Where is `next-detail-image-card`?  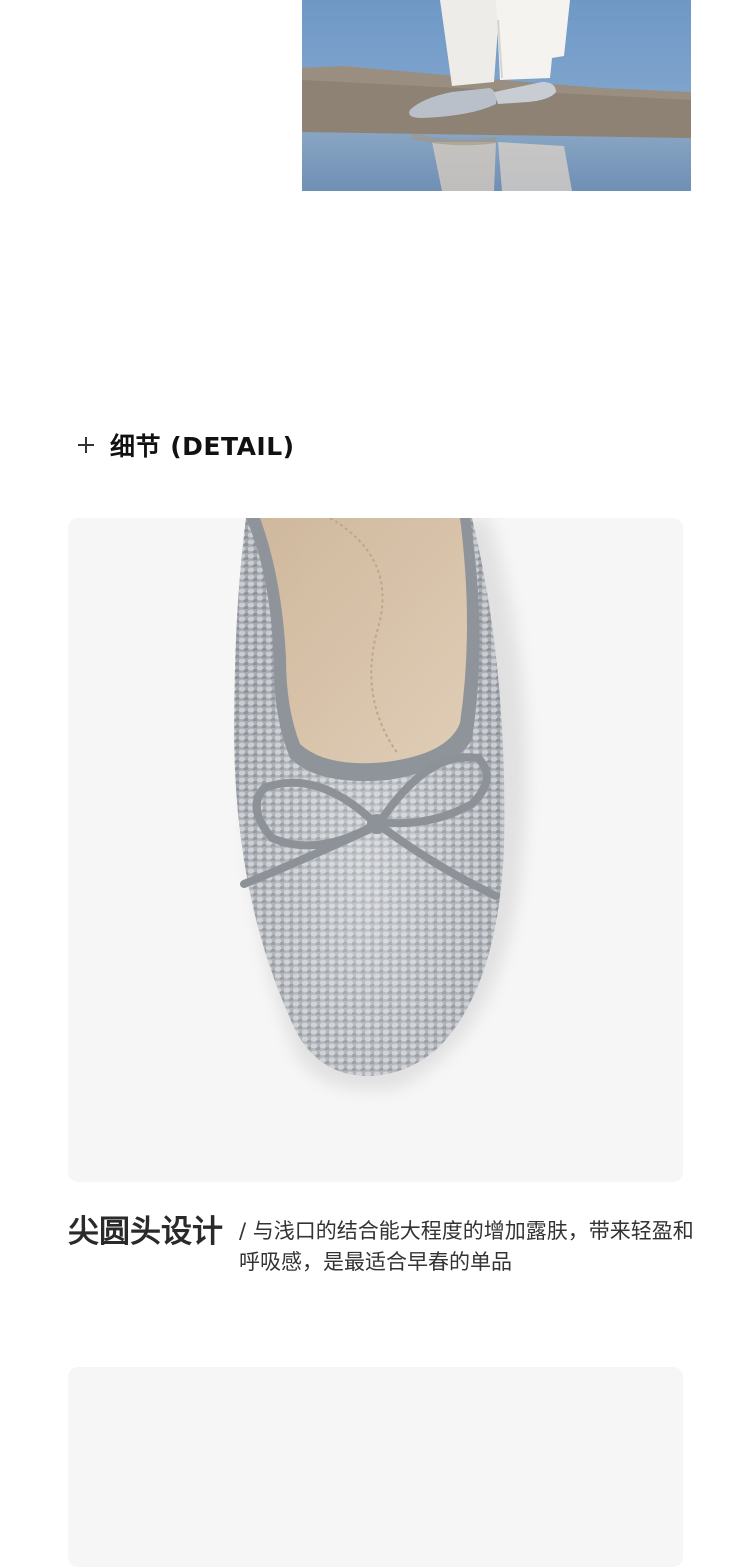 next-detail-image-card is located at coordinates (375, 1467).